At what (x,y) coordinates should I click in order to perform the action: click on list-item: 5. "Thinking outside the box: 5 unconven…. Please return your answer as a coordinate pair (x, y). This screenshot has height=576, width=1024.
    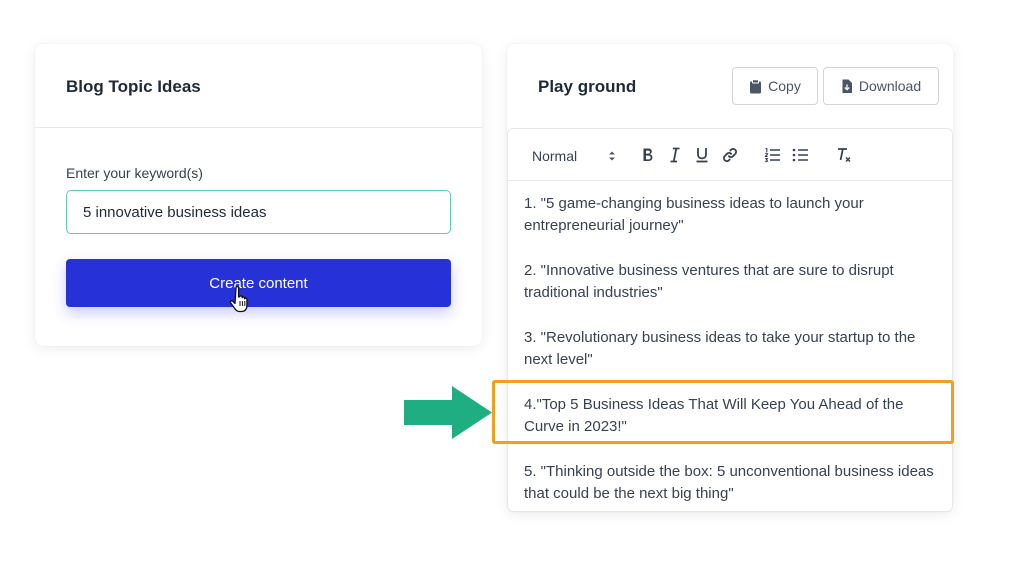
    Looking at the image, I should click on (729, 482).